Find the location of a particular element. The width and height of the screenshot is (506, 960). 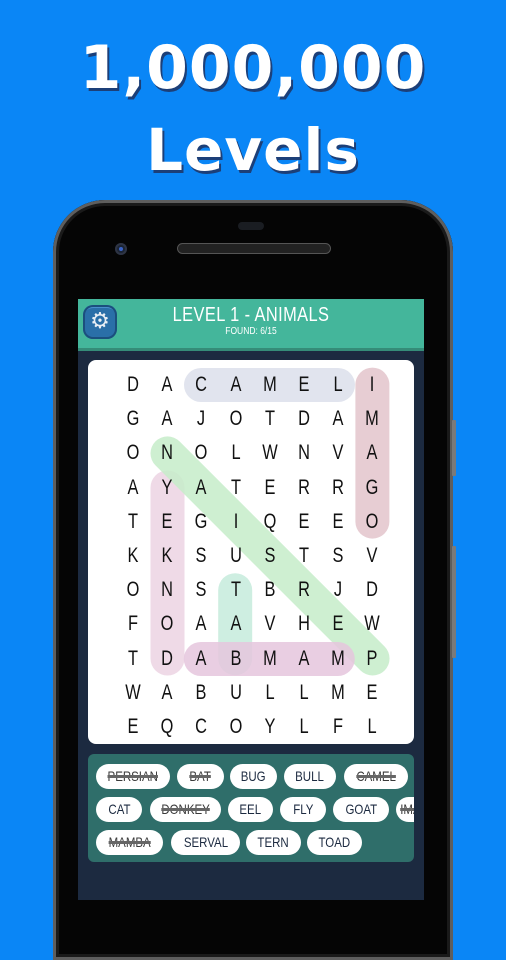

word-chip-mamba: MAMBA is located at coordinates (129, 842).